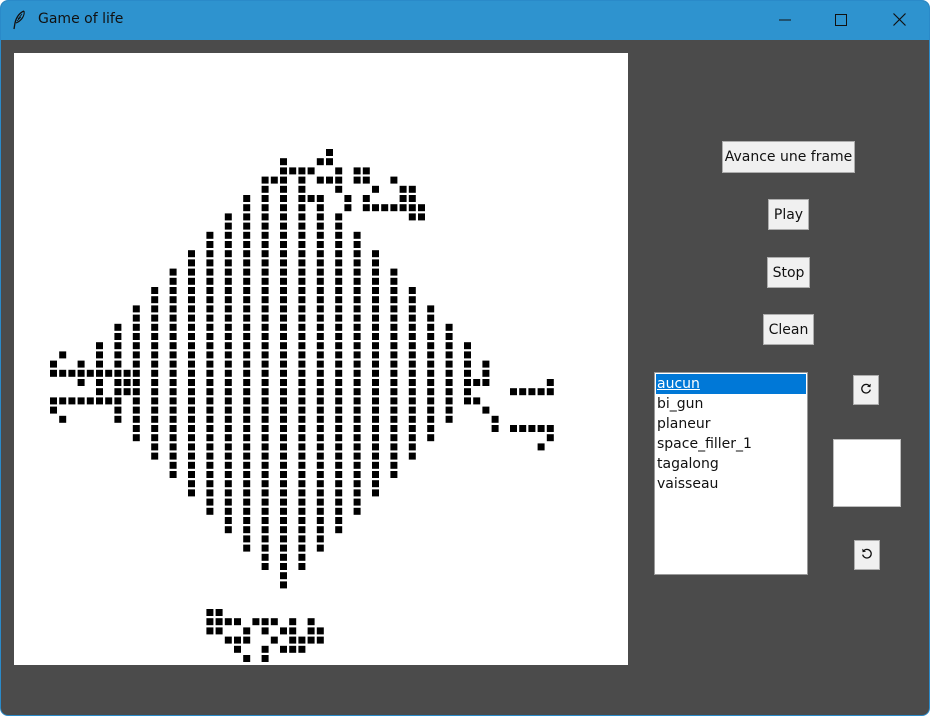 Image resolution: width=930 pixels, height=716 pixels. What do you see at coordinates (866, 390) in the screenshot?
I see `rotate-left-button` at bounding box center [866, 390].